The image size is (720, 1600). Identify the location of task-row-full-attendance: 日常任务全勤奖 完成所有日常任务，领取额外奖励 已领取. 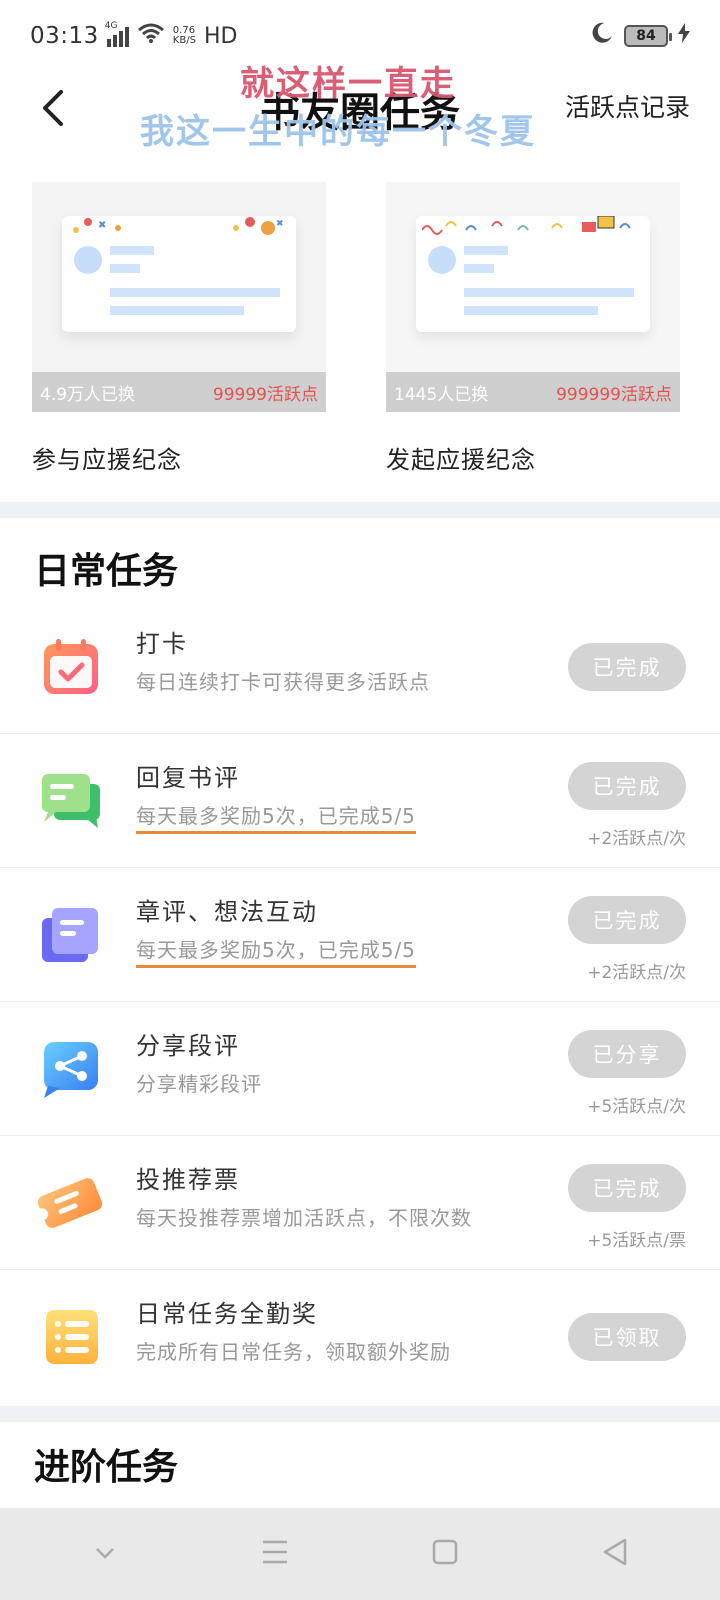
(360, 1337).